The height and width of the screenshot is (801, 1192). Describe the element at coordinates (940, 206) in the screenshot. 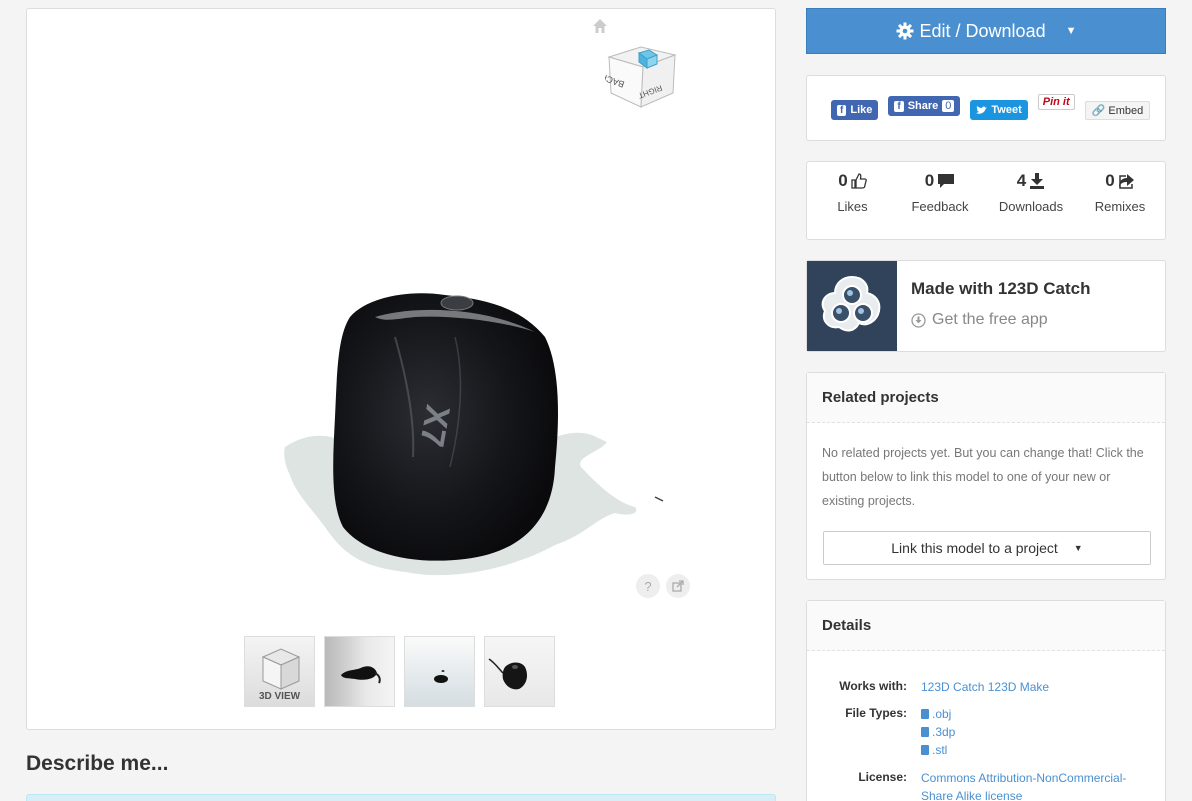

I see `feedback-label: Feedback` at that location.